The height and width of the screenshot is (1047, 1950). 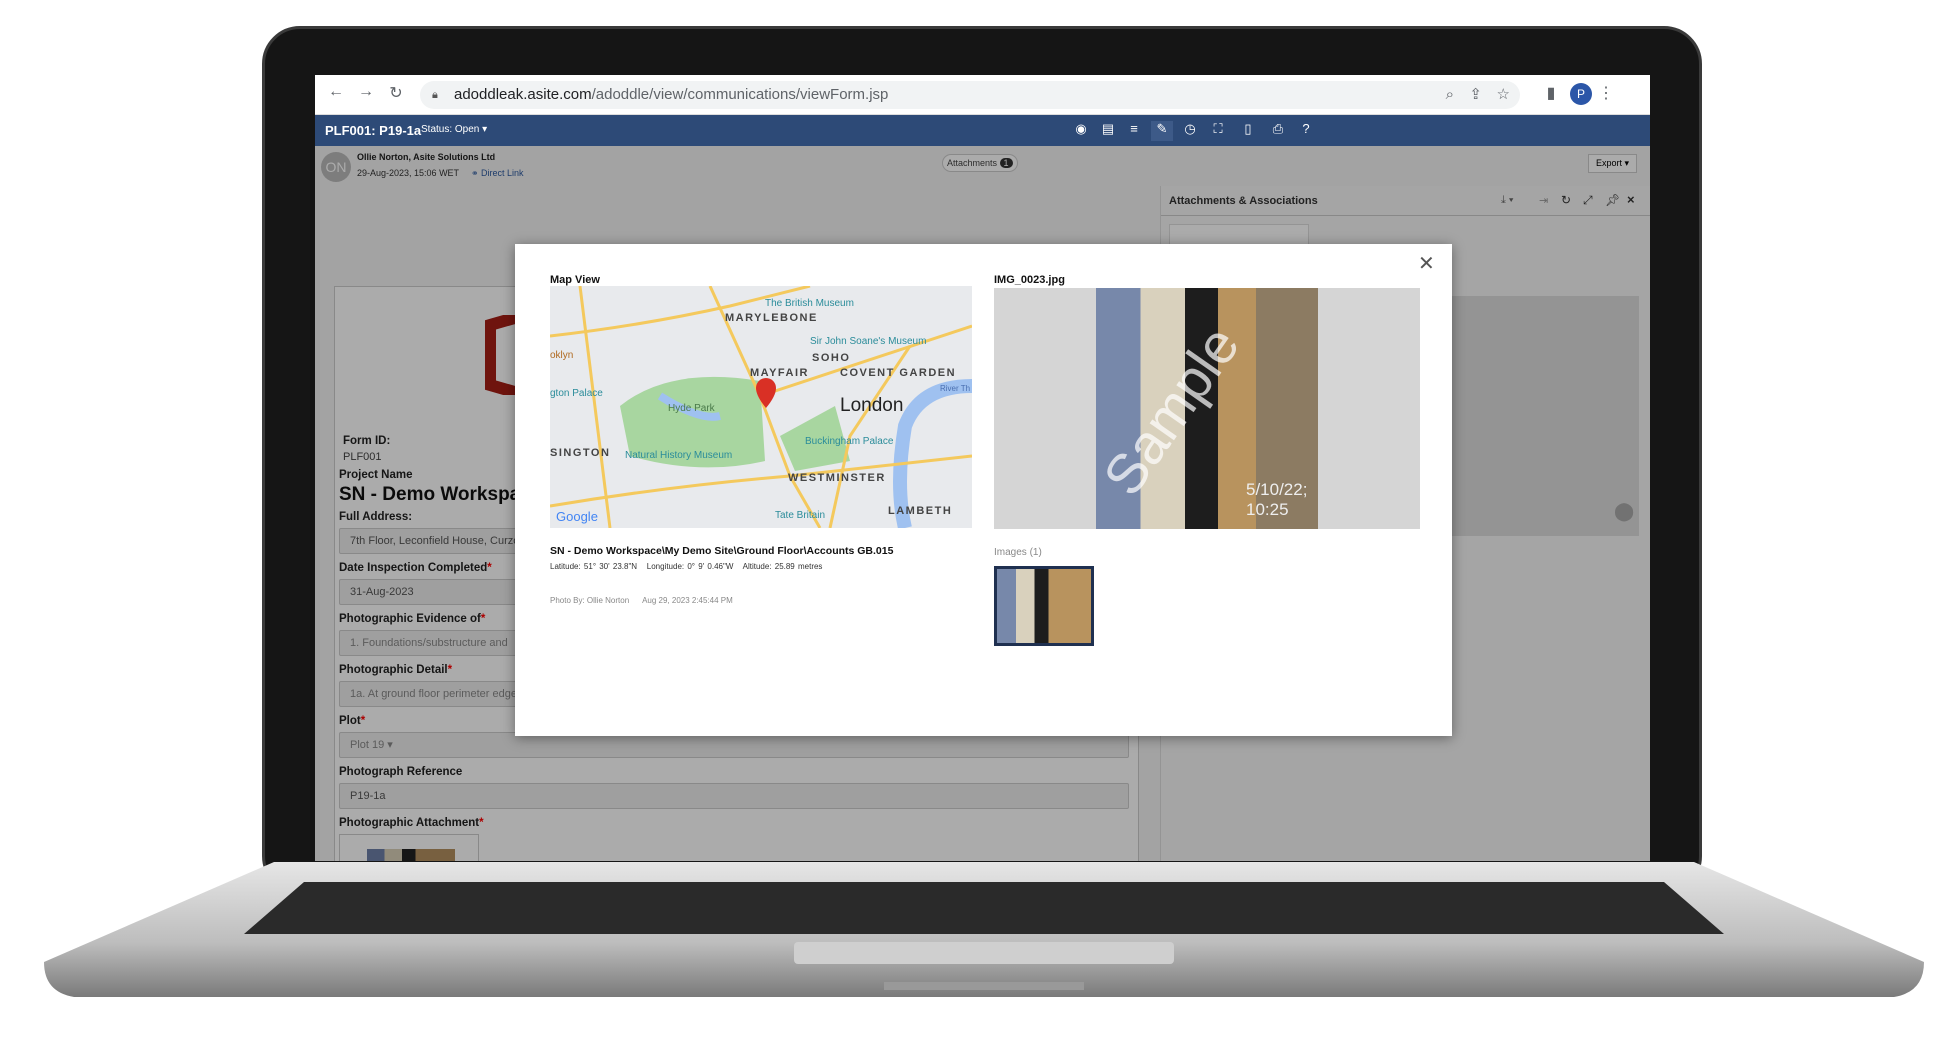 What do you see at coordinates (1267, 509) in the screenshot?
I see `photo-timestamp-time: 10:25` at bounding box center [1267, 509].